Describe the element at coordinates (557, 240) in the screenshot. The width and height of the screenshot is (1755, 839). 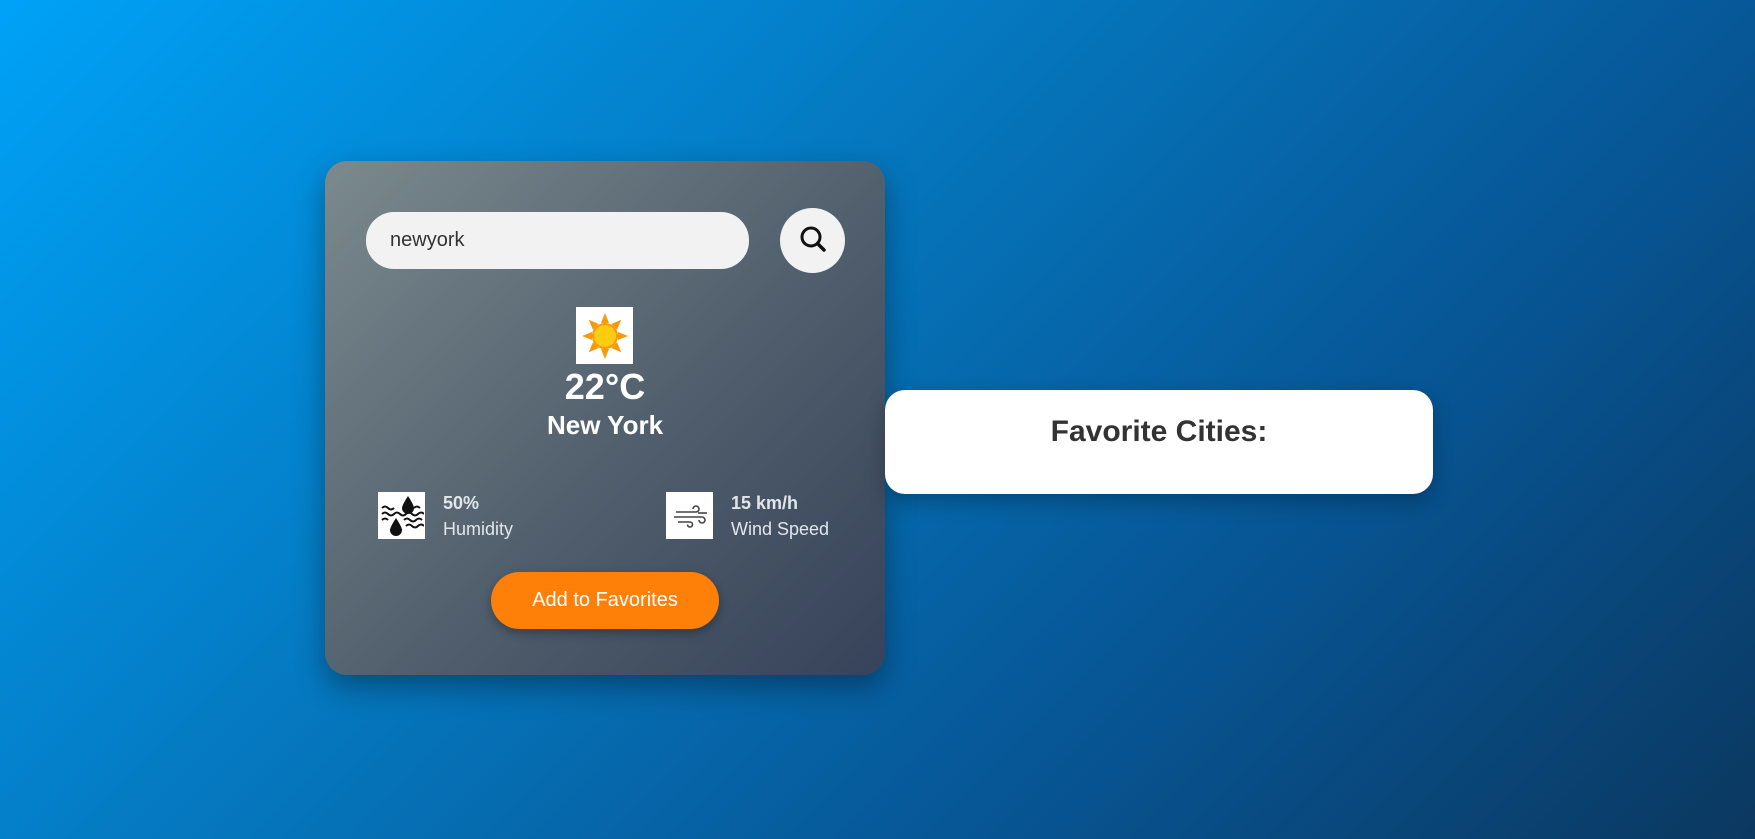
I see `search-input` at that location.